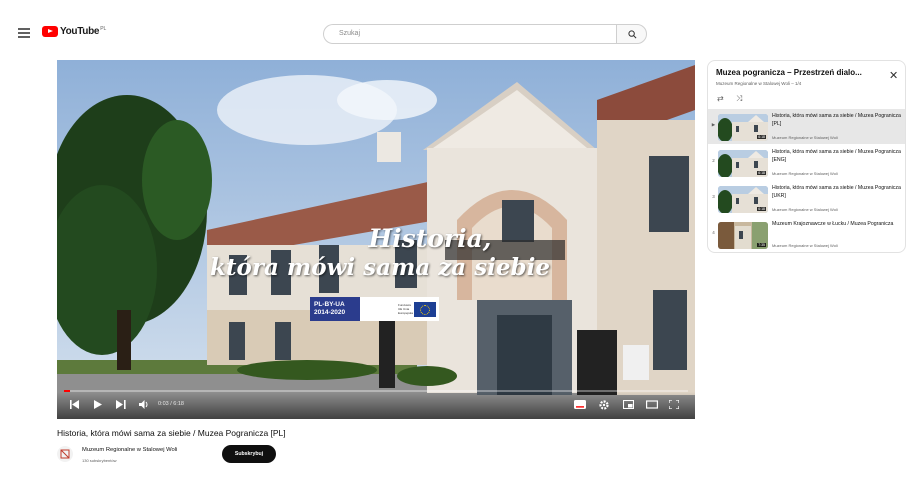  What do you see at coordinates (759, 83) in the screenshot?
I see `playlist-subtitle: Muzeum Regionalne w Stalowej Woli – 1/4` at bounding box center [759, 83].